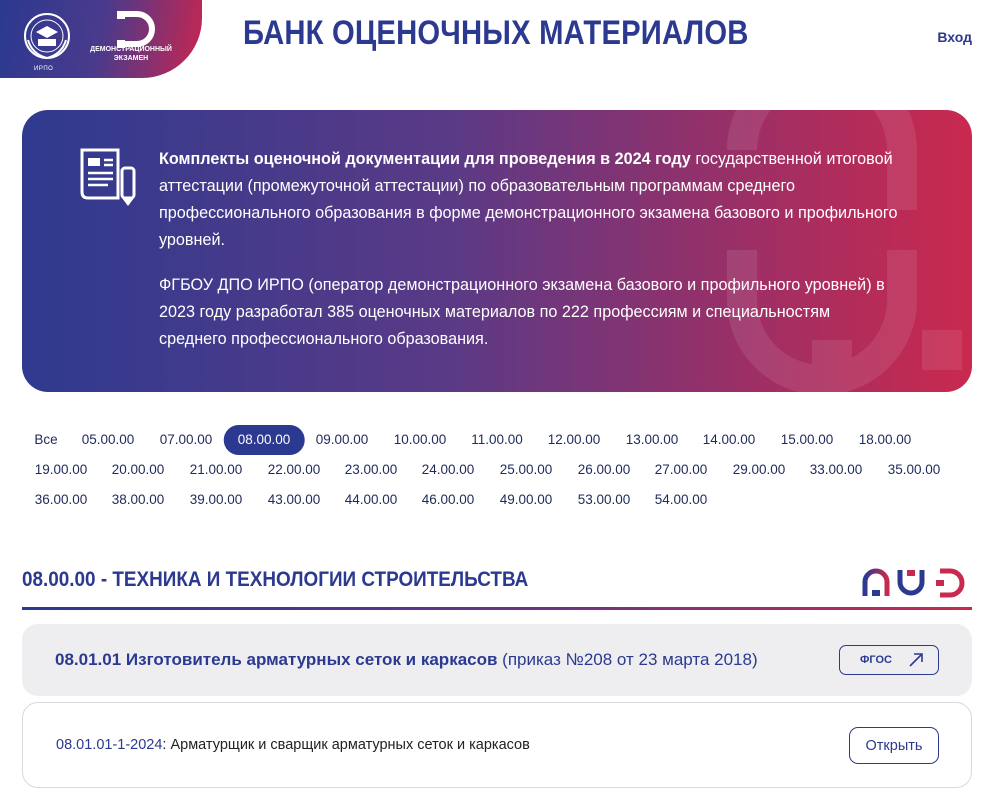 This screenshot has height=800, width=984. Describe the element at coordinates (294, 500) in the screenshot. I see `filter-chip-43-00-00: 43.00.00` at that location.